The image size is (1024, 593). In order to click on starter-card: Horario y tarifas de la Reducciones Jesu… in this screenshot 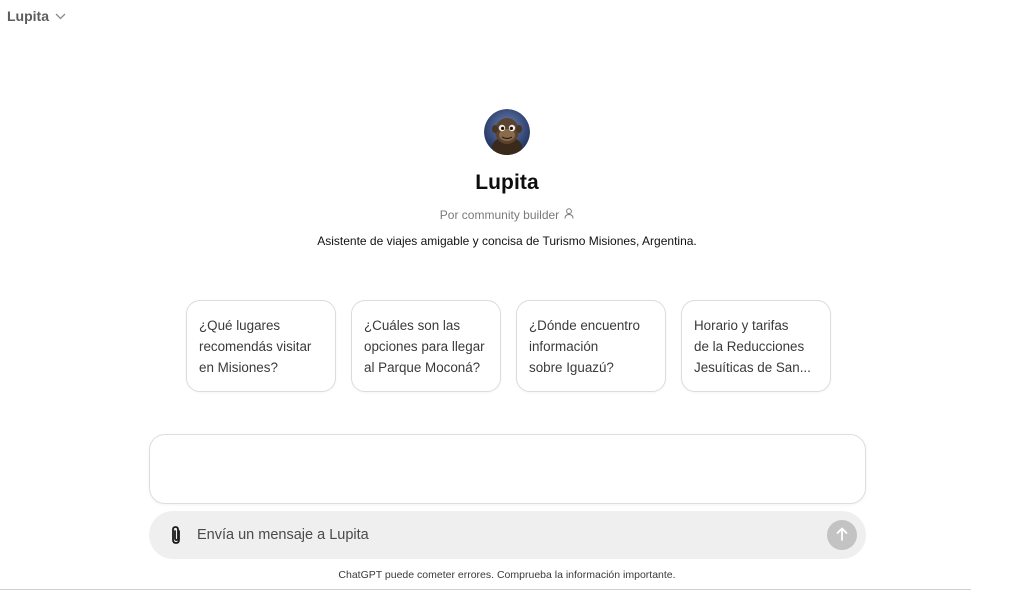, I will do `click(756, 346)`.